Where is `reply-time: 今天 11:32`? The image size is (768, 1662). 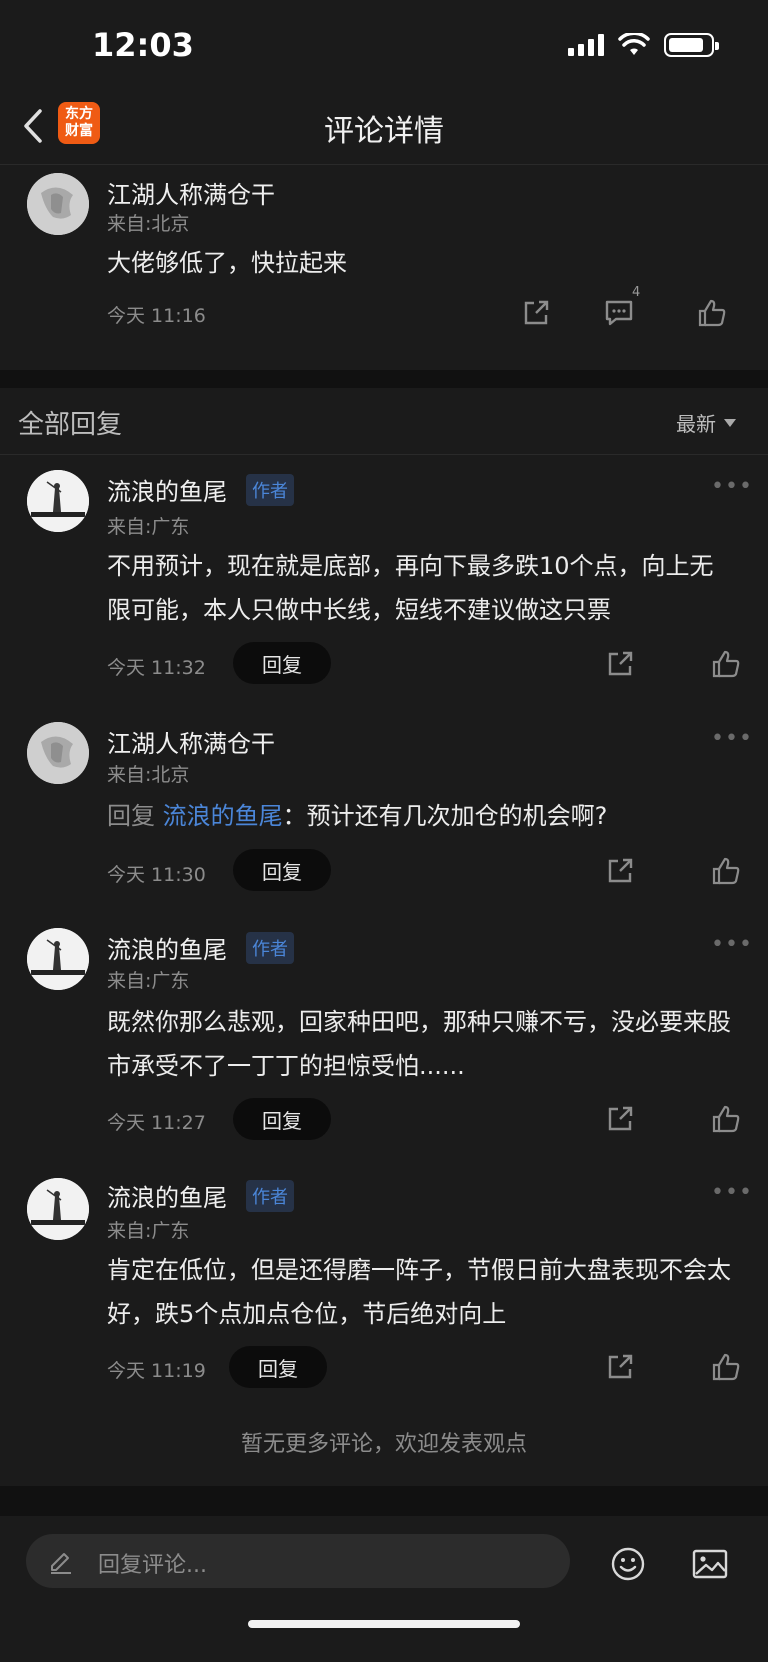
reply-time: 今天 11:32 is located at coordinates (156, 668).